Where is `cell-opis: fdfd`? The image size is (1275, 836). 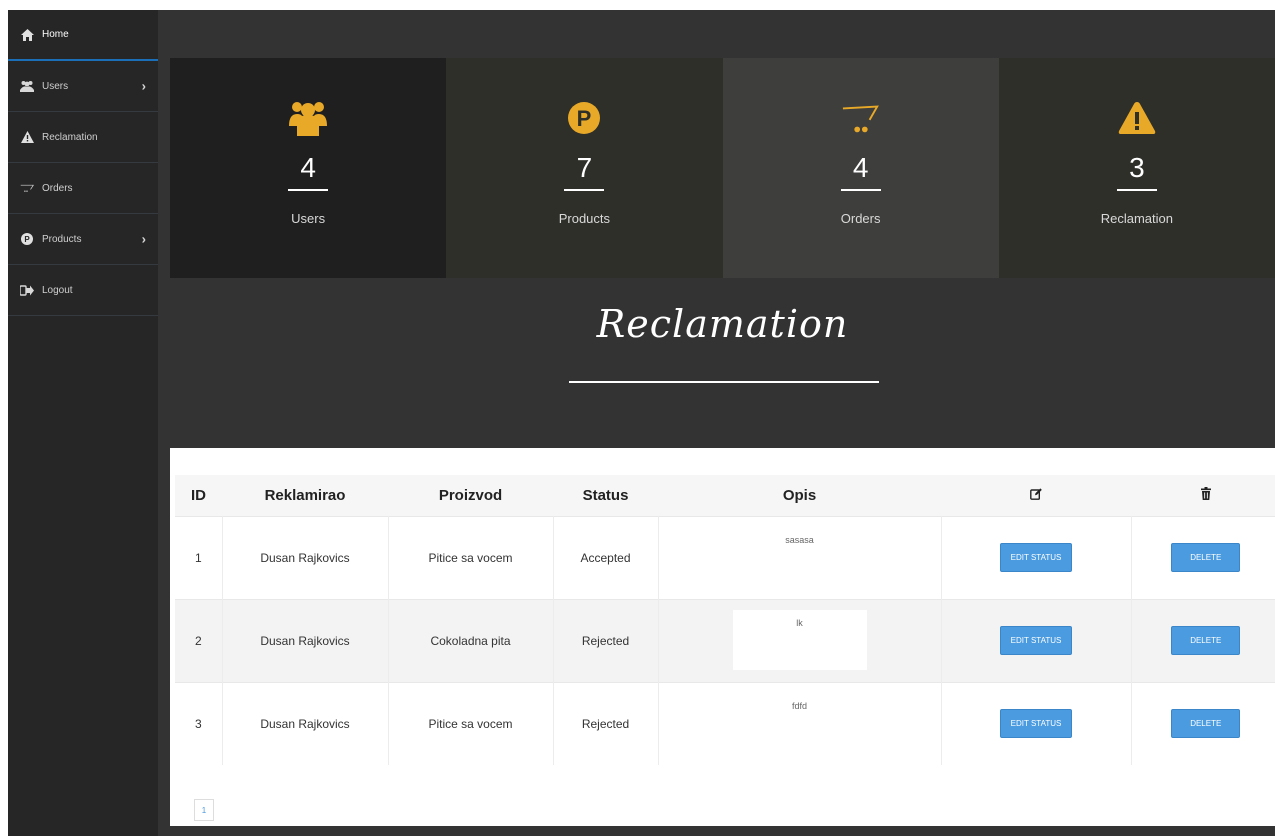
cell-opis: fdfd is located at coordinates (800, 723).